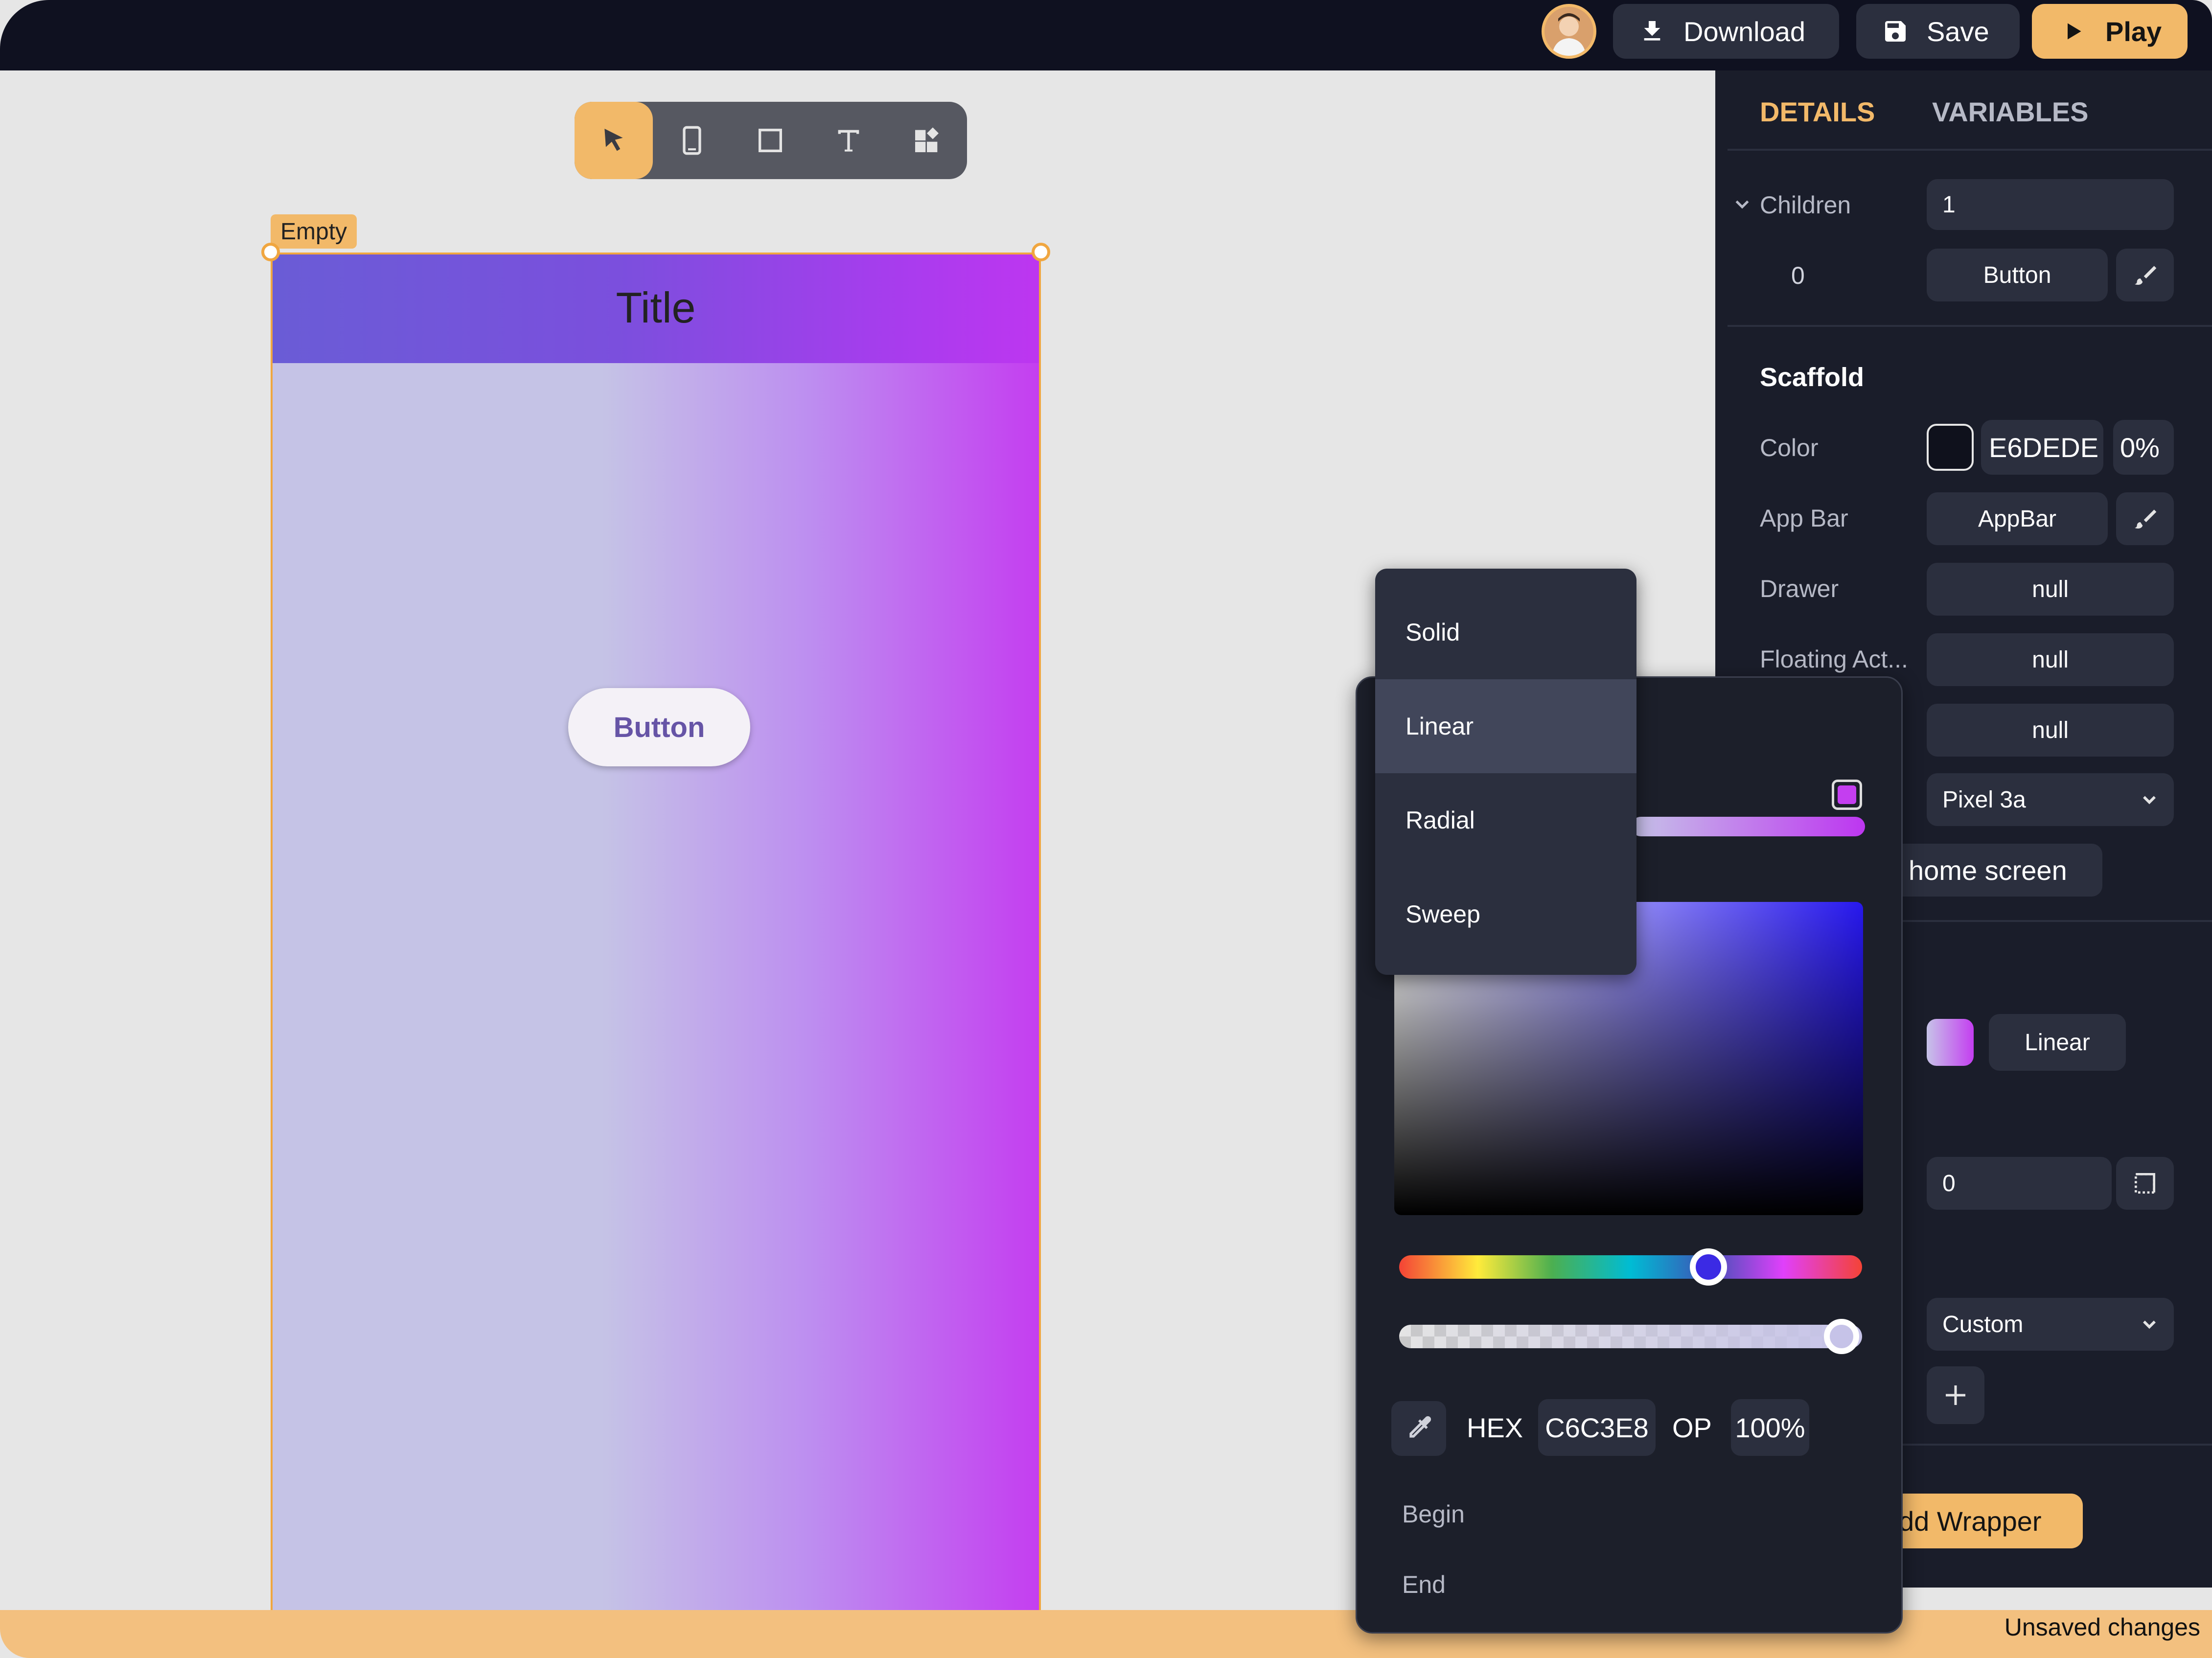 This screenshot has width=2212, height=1658. I want to click on resize-handle-top-left, so click(270, 252).